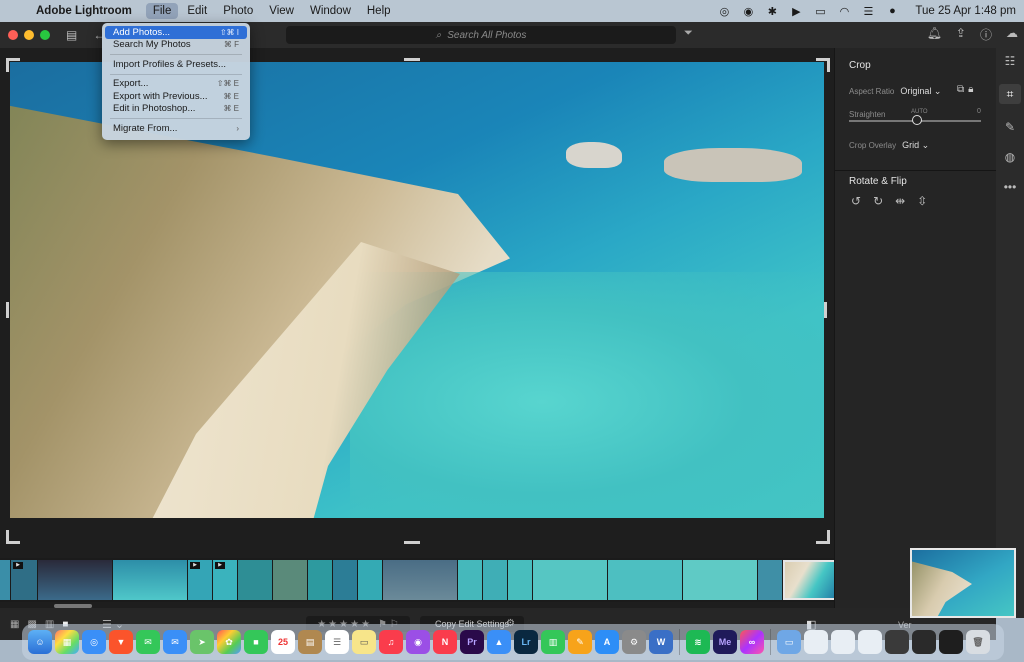  What do you see at coordinates (823, 537) in the screenshot?
I see `crop-handle-bottom-right` at bounding box center [823, 537].